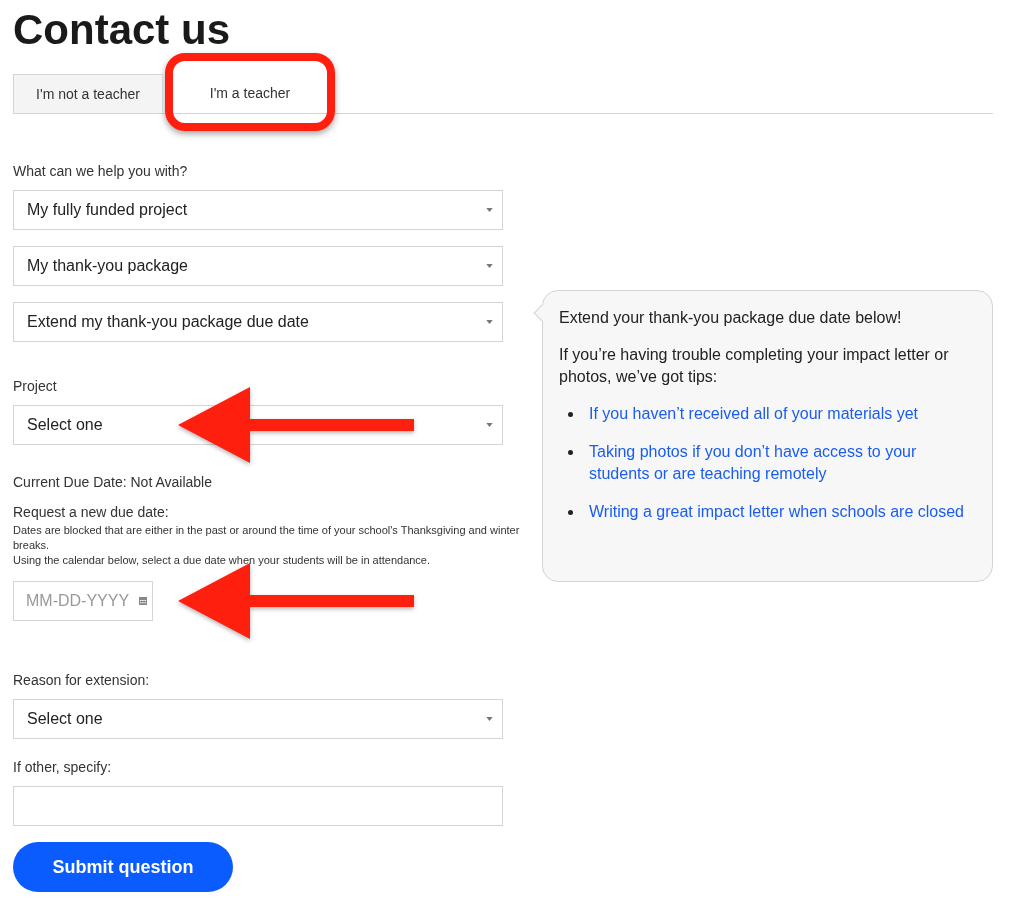 The height and width of the screenshot is (898, 1015). What do you see at coordinates (113, 482) in the screenshot?
I see `due-date-text: Current Due Date: Not Available` at bounding box center [113, 482].